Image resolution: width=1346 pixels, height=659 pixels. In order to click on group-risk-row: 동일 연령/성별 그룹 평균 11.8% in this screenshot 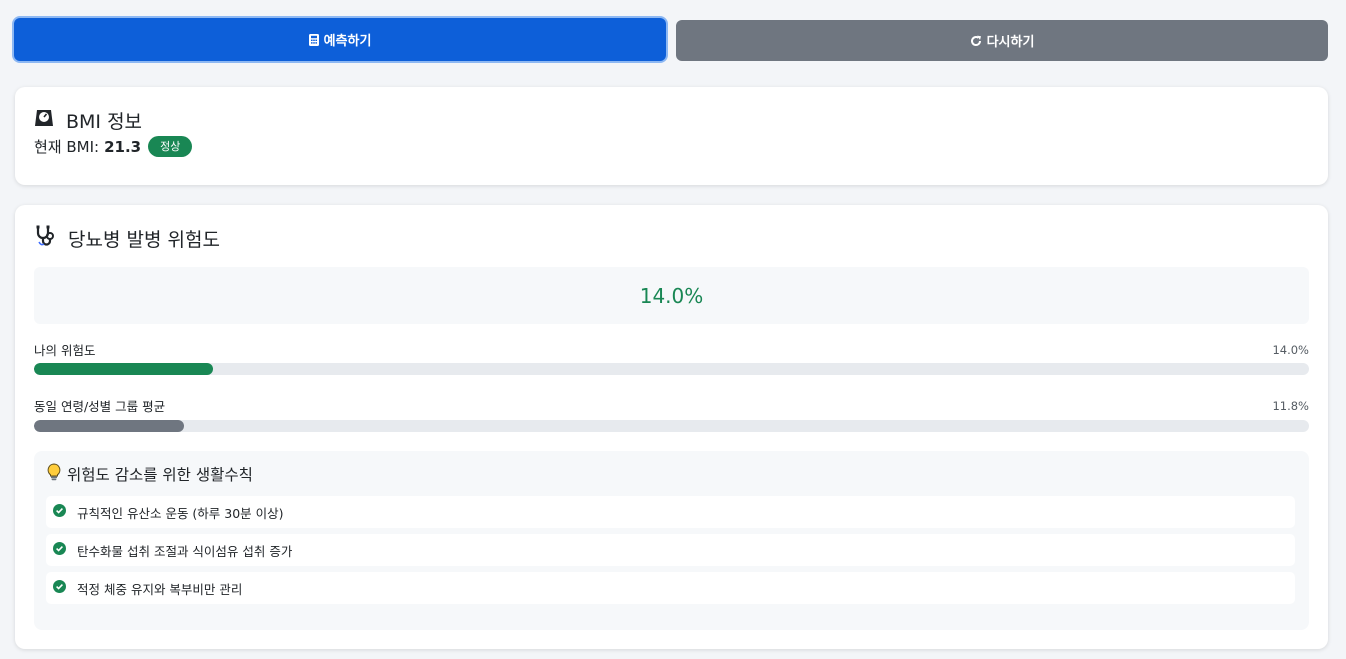, I will do `click(671, 405)`.